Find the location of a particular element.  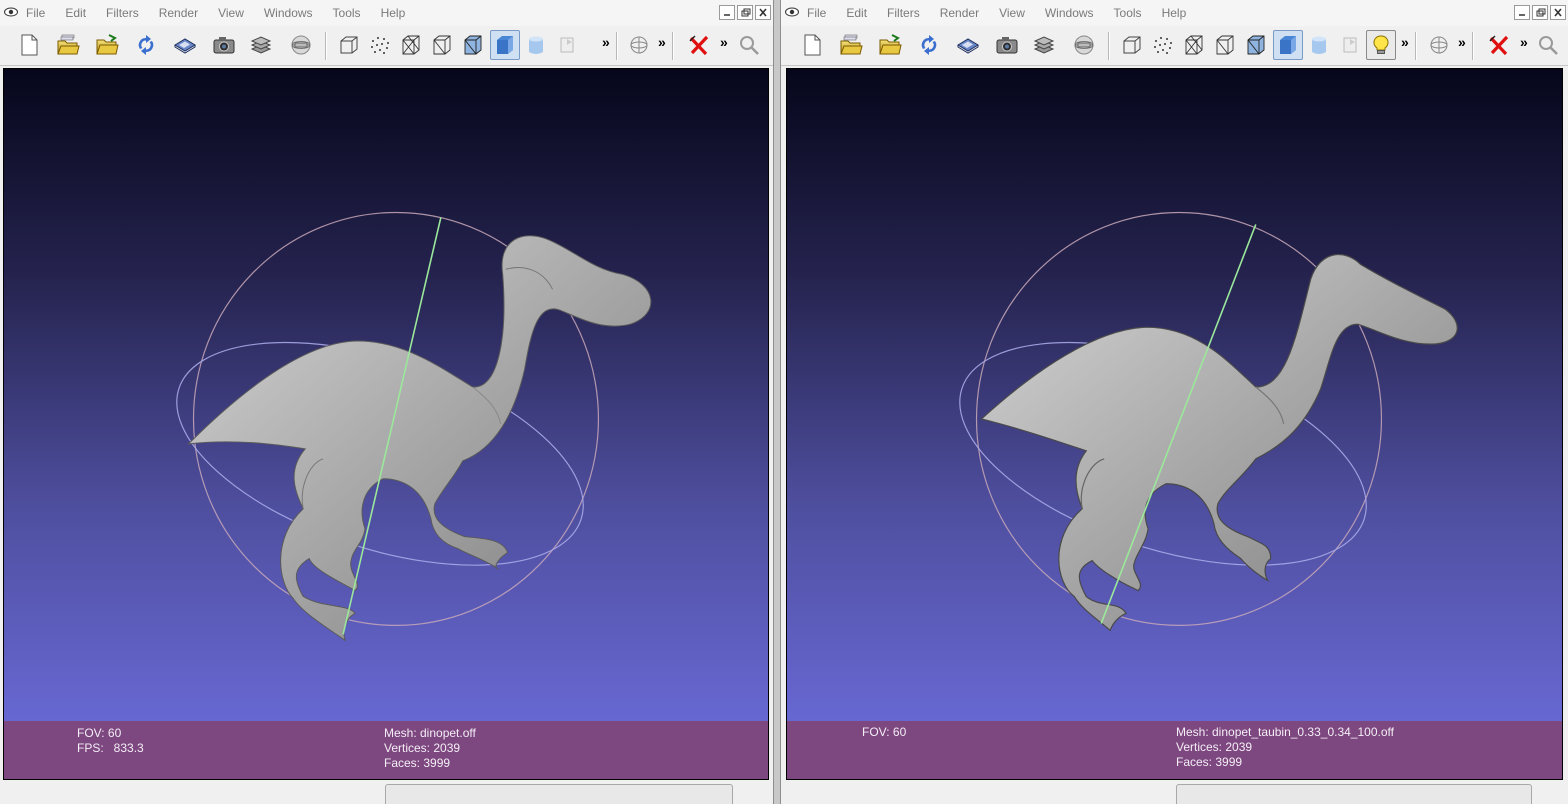

dinosaur-mesh is located at coordinates (1219, 442).